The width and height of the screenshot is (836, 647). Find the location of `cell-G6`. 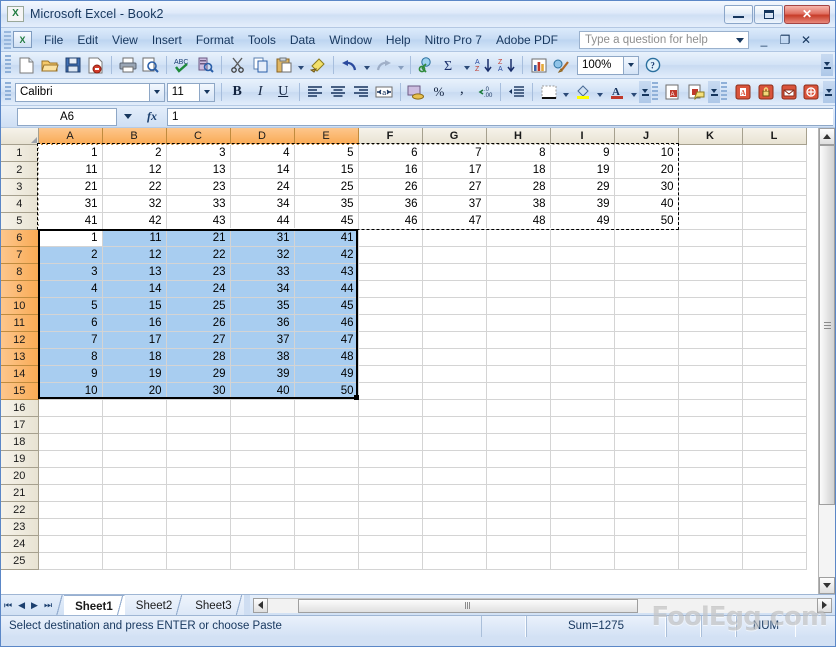

cell-G6 is located at coordinates (454, 238).